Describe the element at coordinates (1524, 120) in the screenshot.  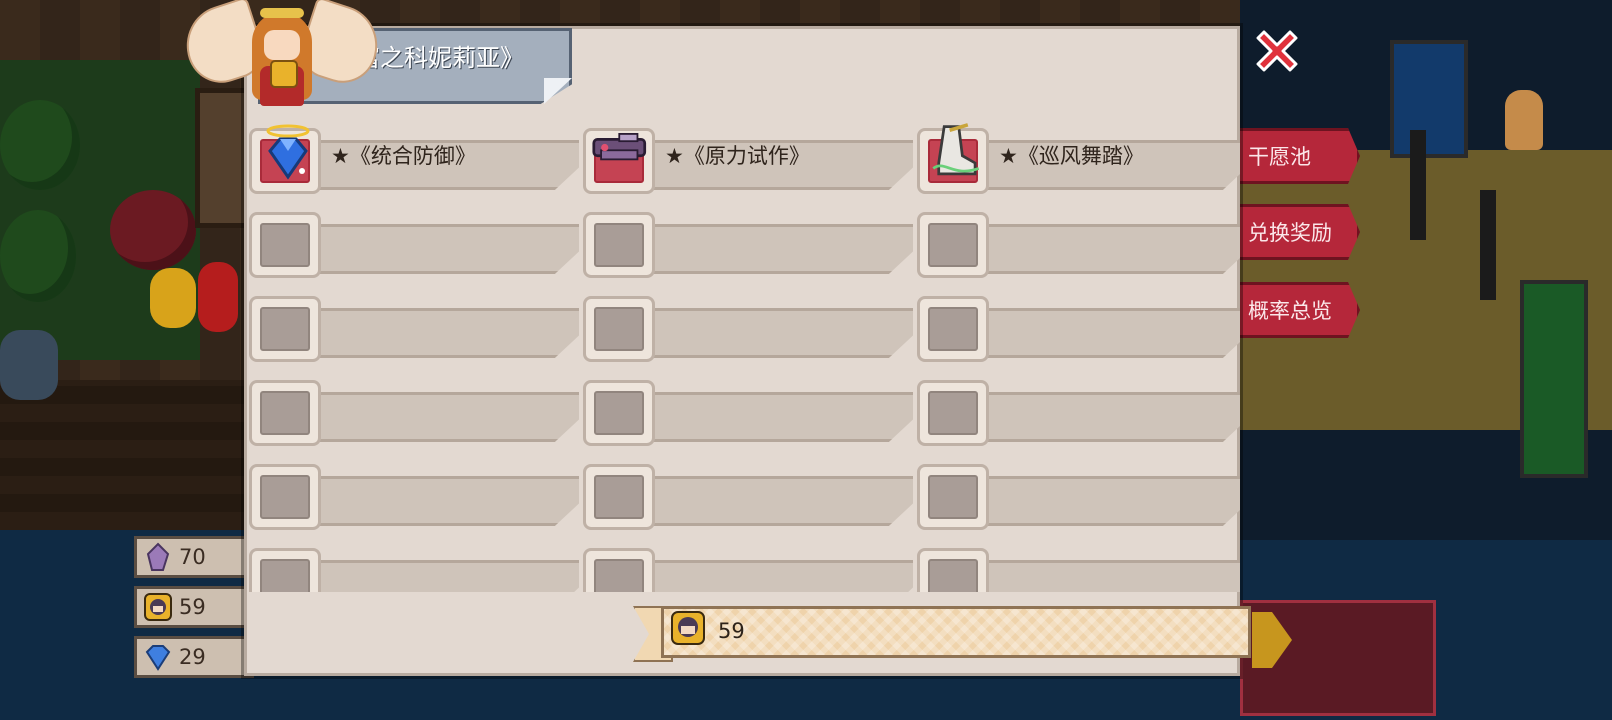
I see `npc-sprite` at that location.